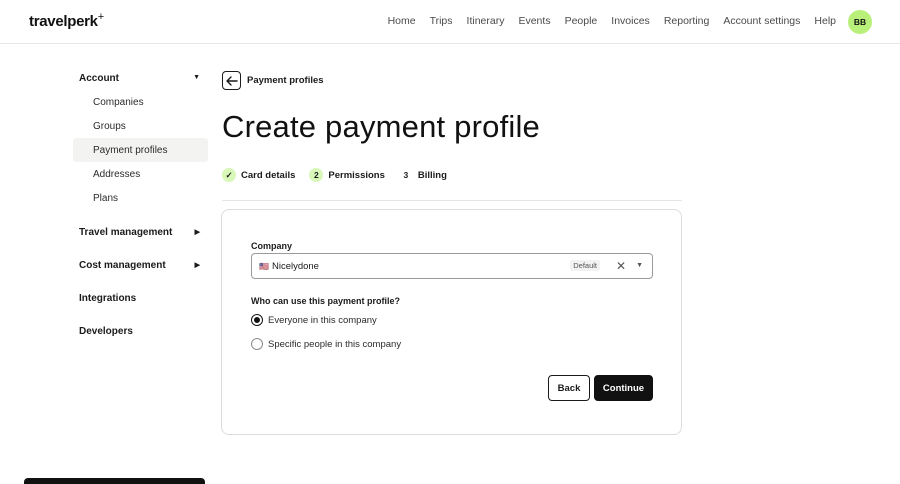  I want to click on caret-down-icon: ▼, so click(196, 77).